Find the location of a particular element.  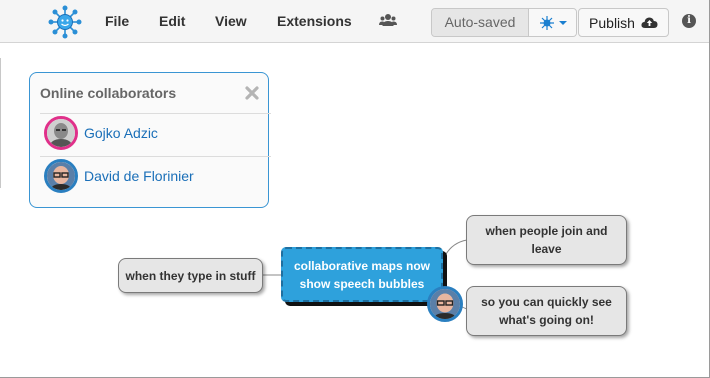

map-node-right-top: when people join and leave is located at coordinates (546, 240).